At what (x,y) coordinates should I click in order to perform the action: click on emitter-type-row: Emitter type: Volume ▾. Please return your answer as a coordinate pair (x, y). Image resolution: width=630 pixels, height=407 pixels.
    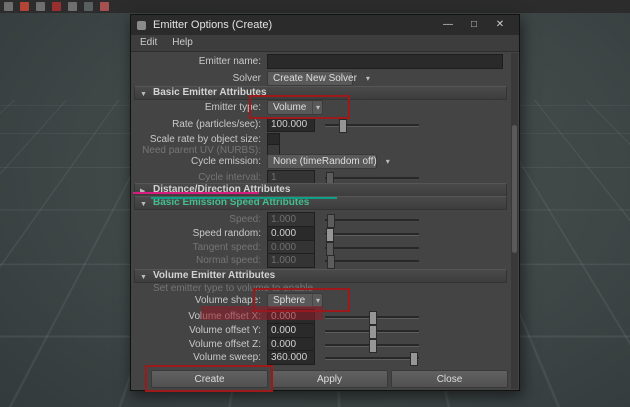
    Looking at the image, I should click on (320, 108).